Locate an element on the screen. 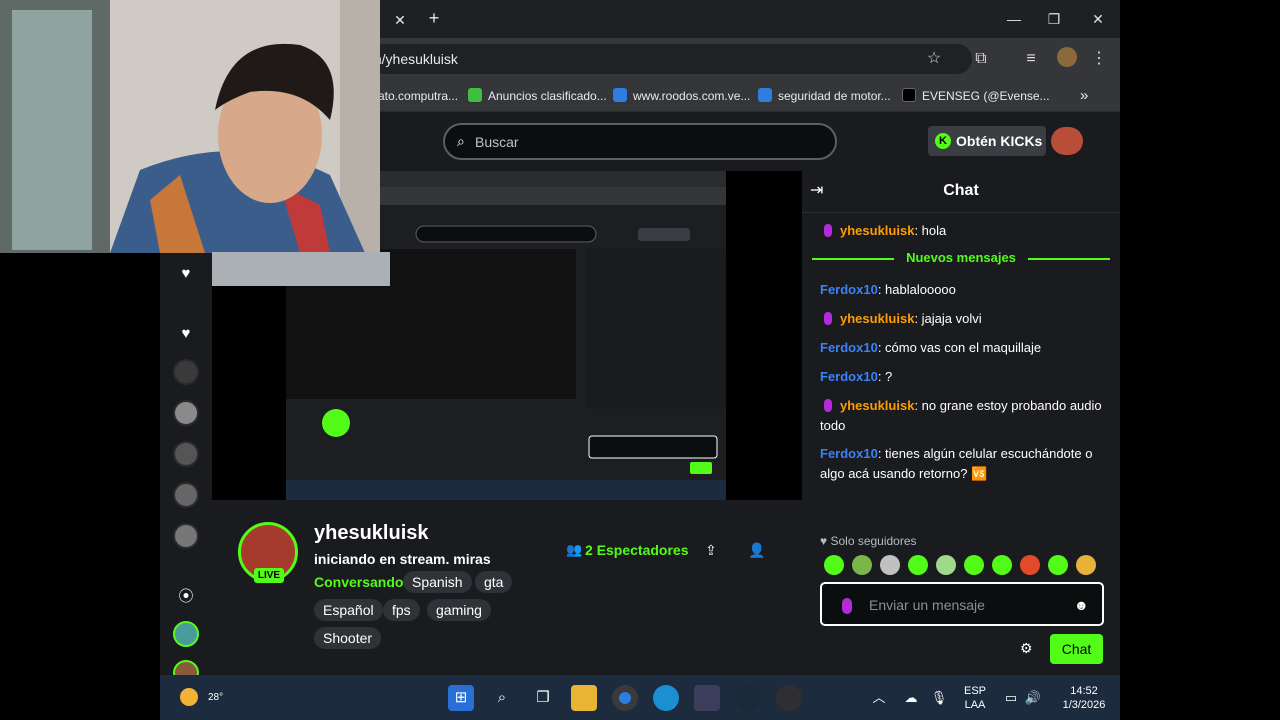 Image resolution: width=1280 pixels, height=720 pixels. chat-message: Ferdox10: cómo vas con el maquillaje is located at coordinates (931, 347).